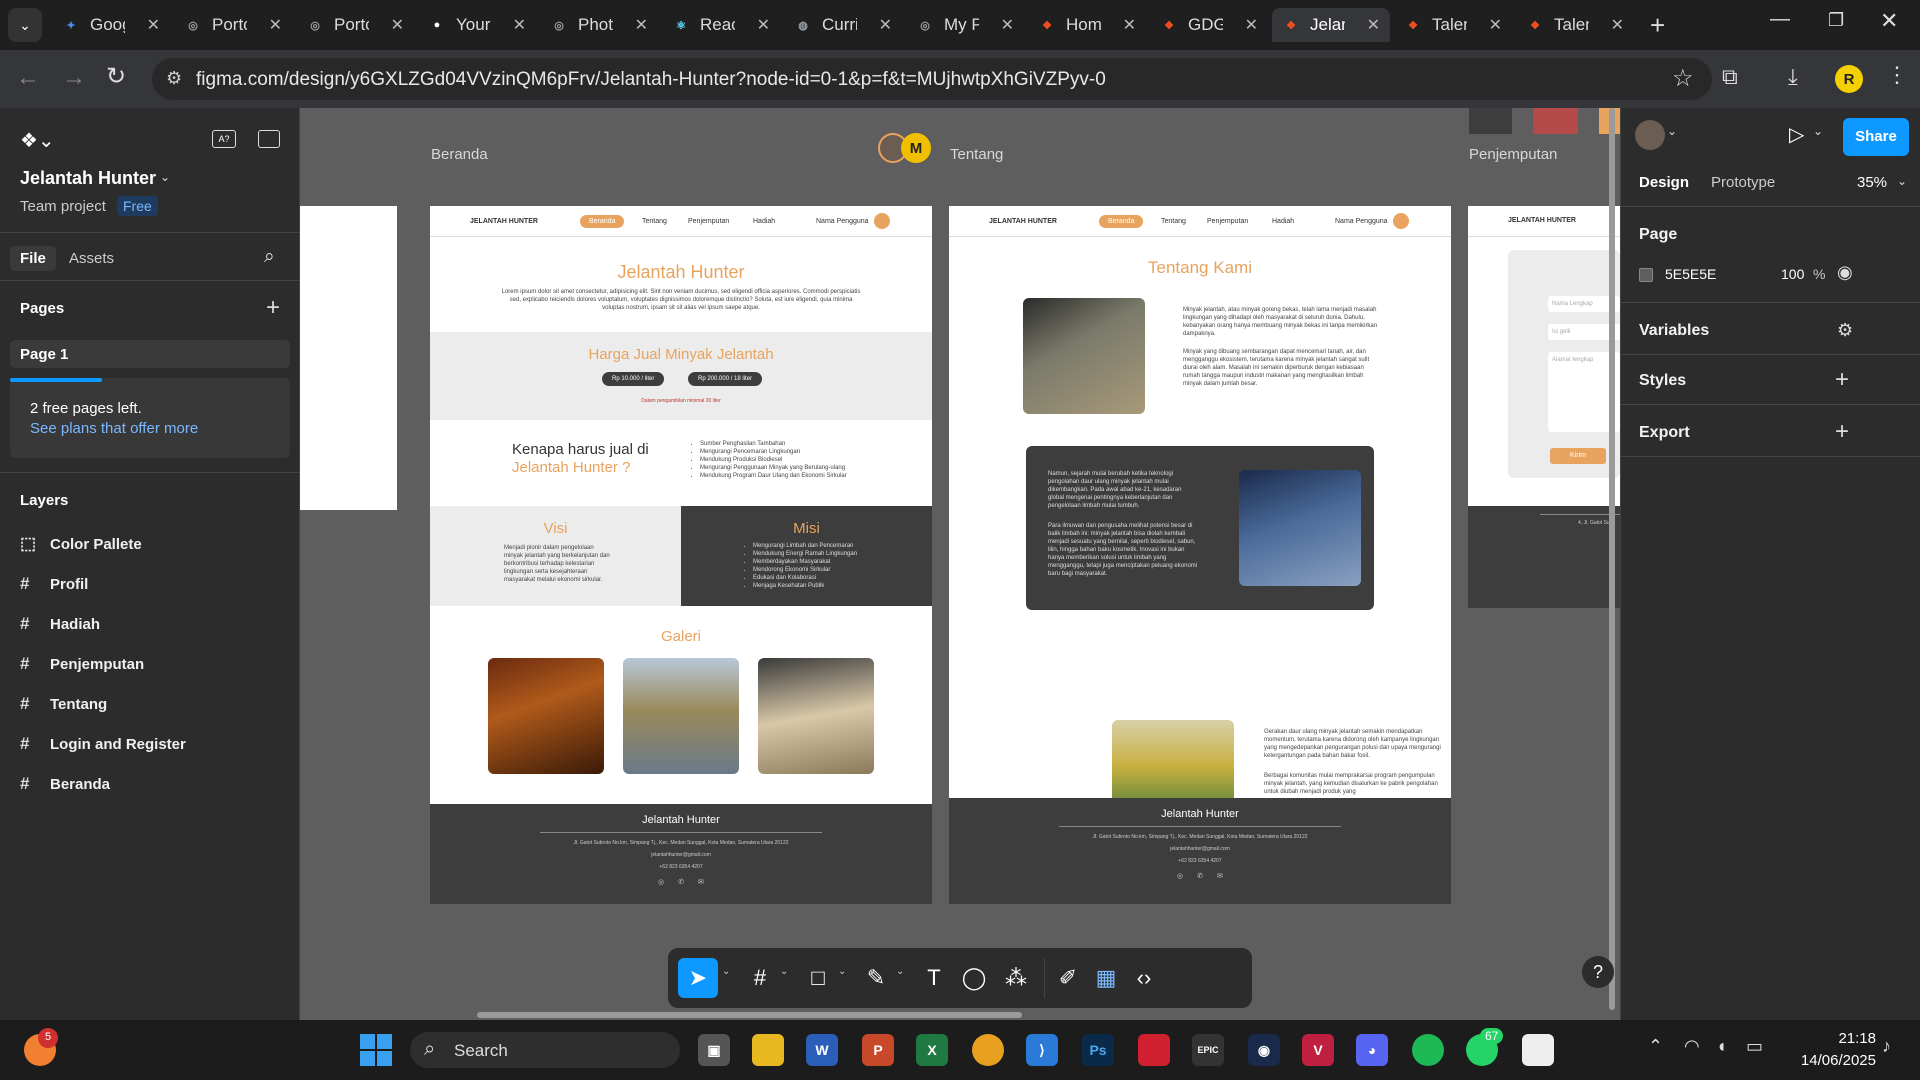 The width and height of the screenshot is (1920, 1080). I want to click on back-icon: ←, so click(28, 78).